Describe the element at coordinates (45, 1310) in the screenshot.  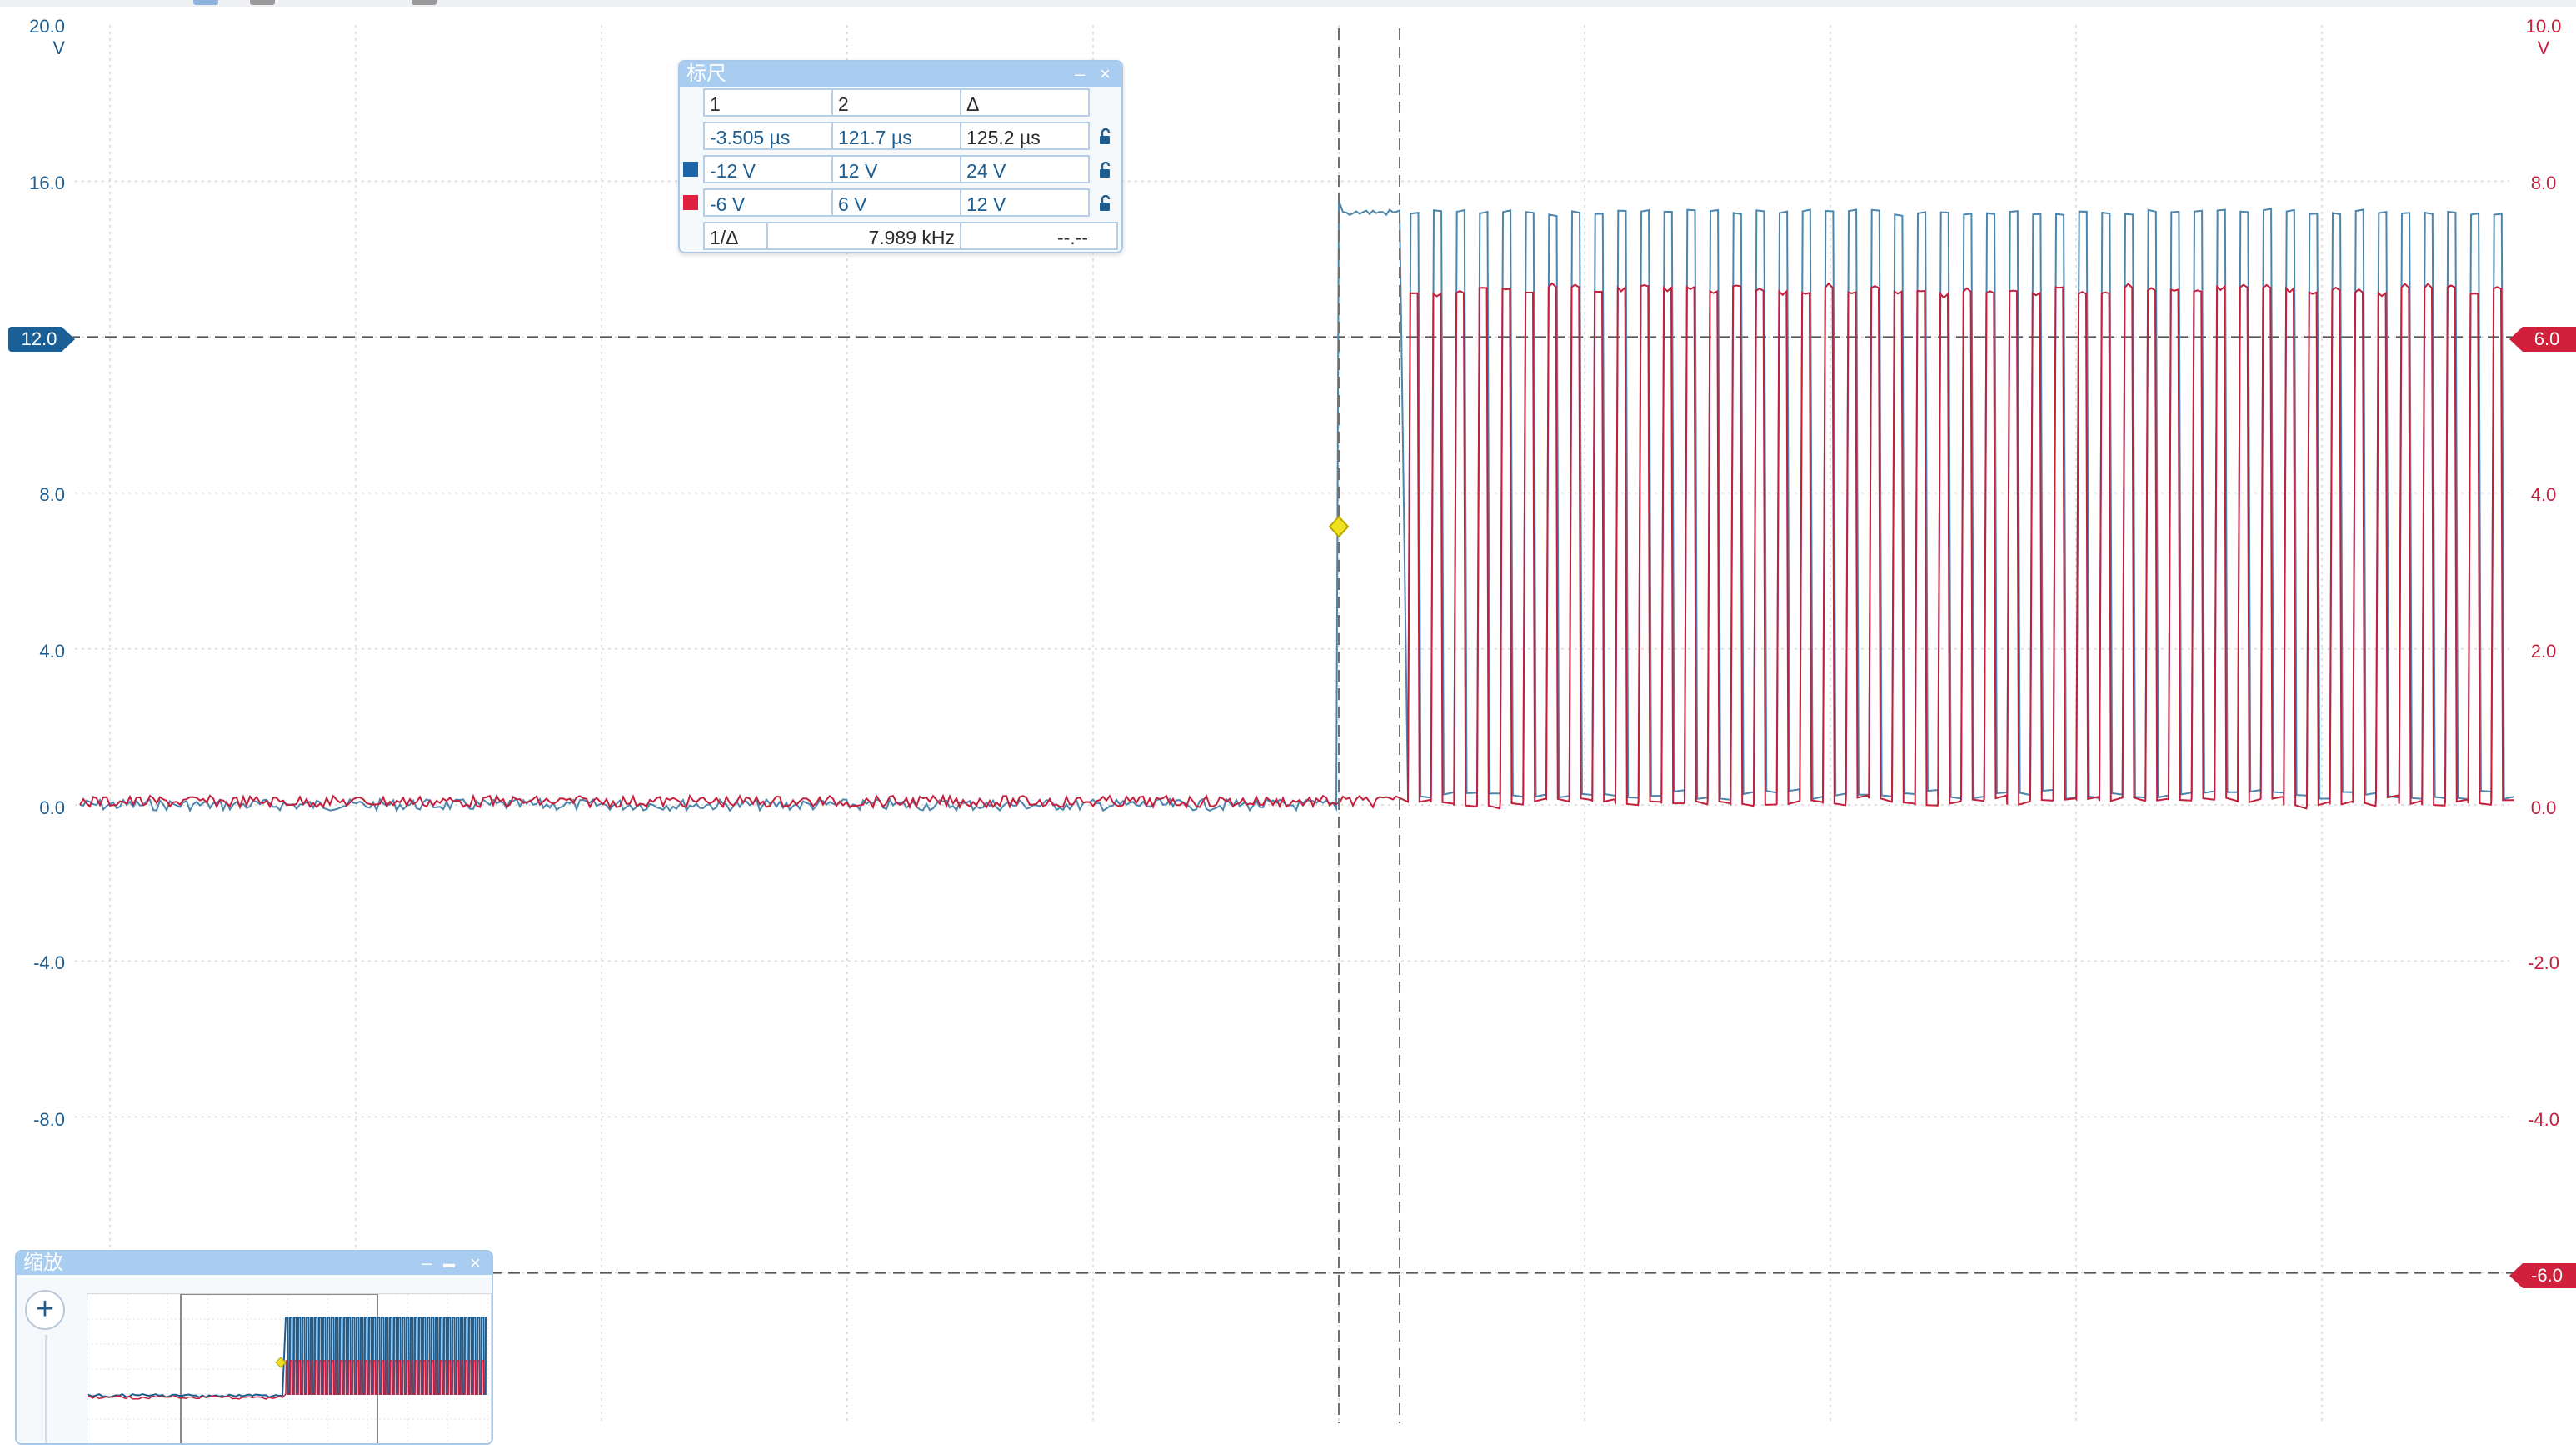
I see `zoom-in-button: +` at that location.